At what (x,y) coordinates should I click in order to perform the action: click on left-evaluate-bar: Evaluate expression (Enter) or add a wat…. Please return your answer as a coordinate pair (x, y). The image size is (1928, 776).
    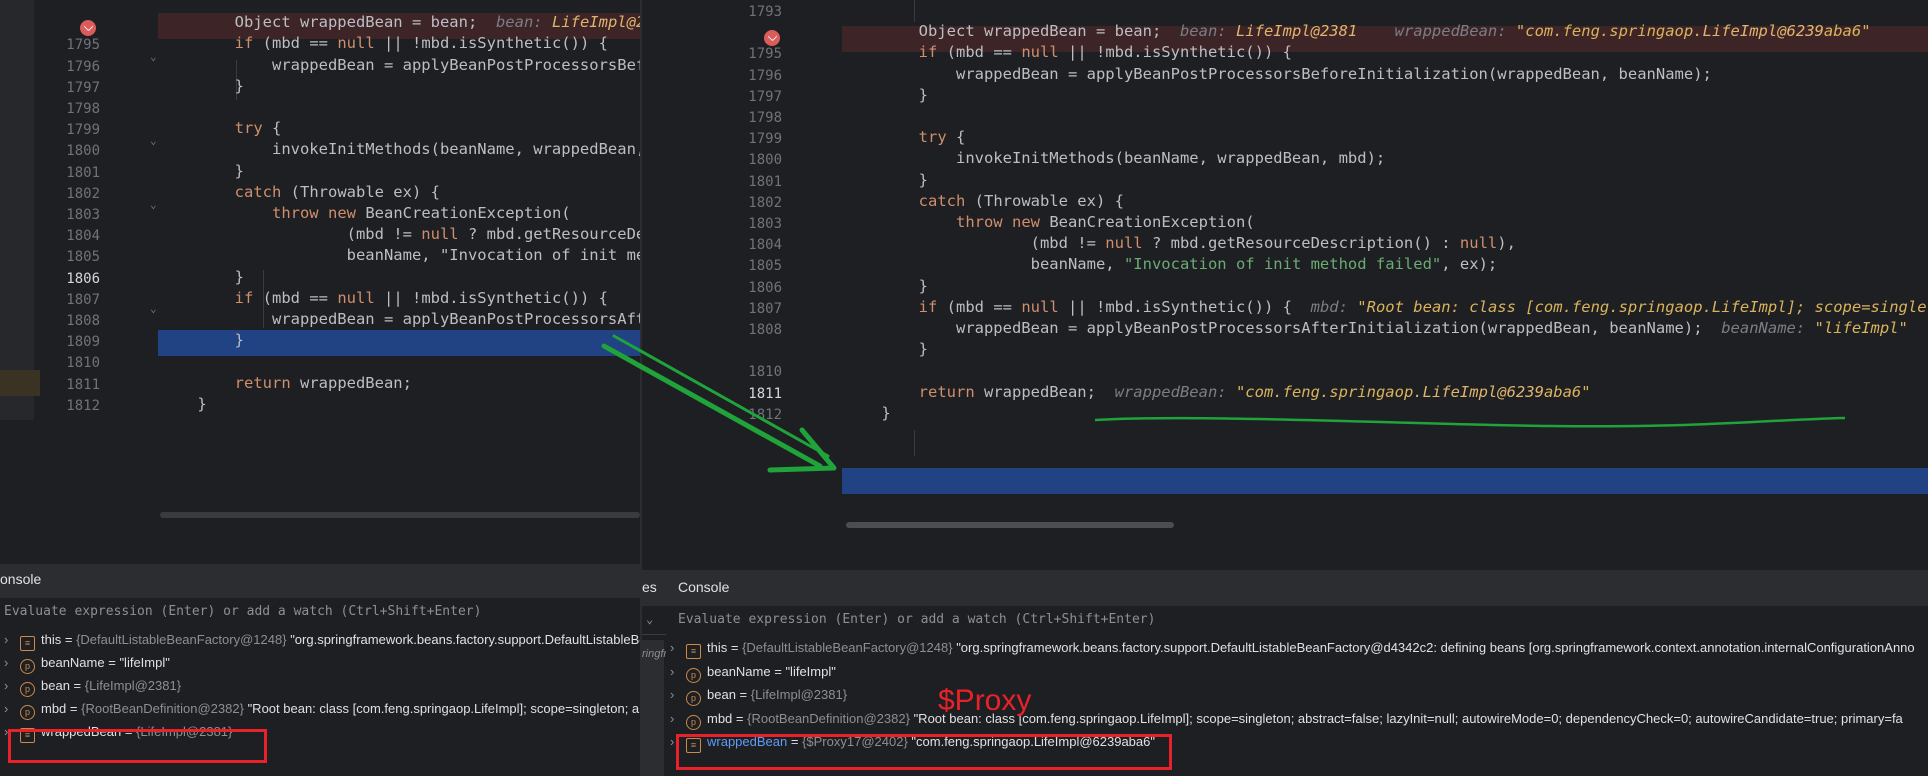
    Looking at the image, I should click on (320, 612).